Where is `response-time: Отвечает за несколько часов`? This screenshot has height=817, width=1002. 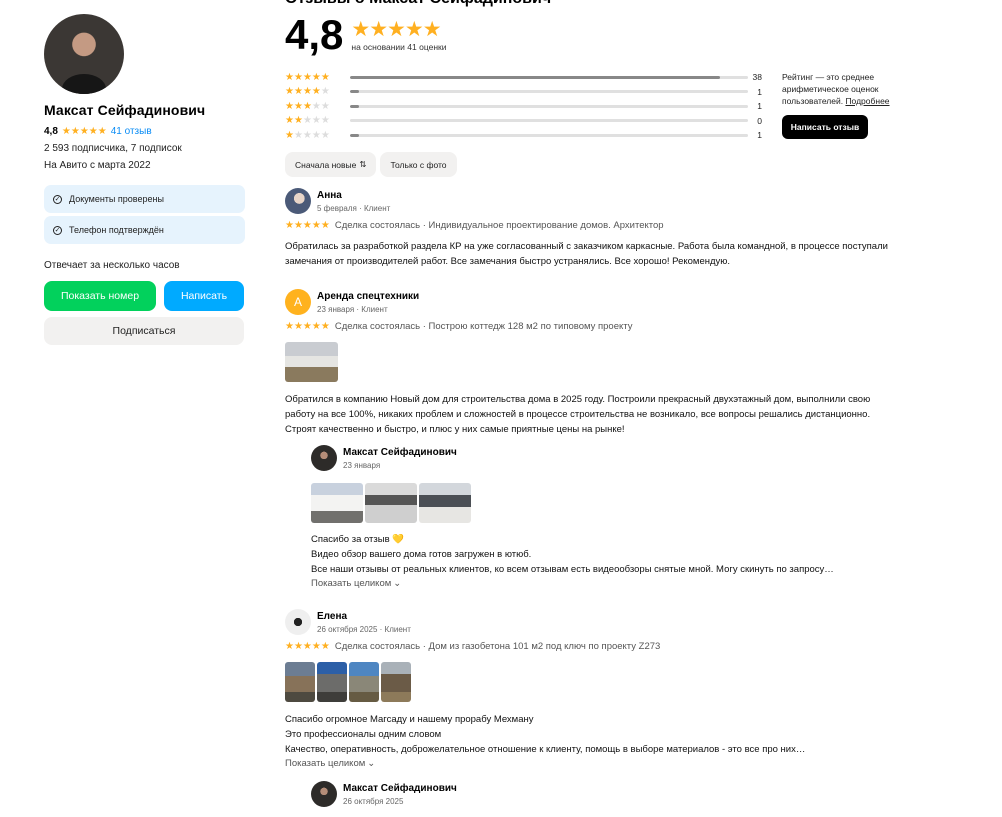
response-time: Отвечает за несколько часов is located at coordinates (112, 265).